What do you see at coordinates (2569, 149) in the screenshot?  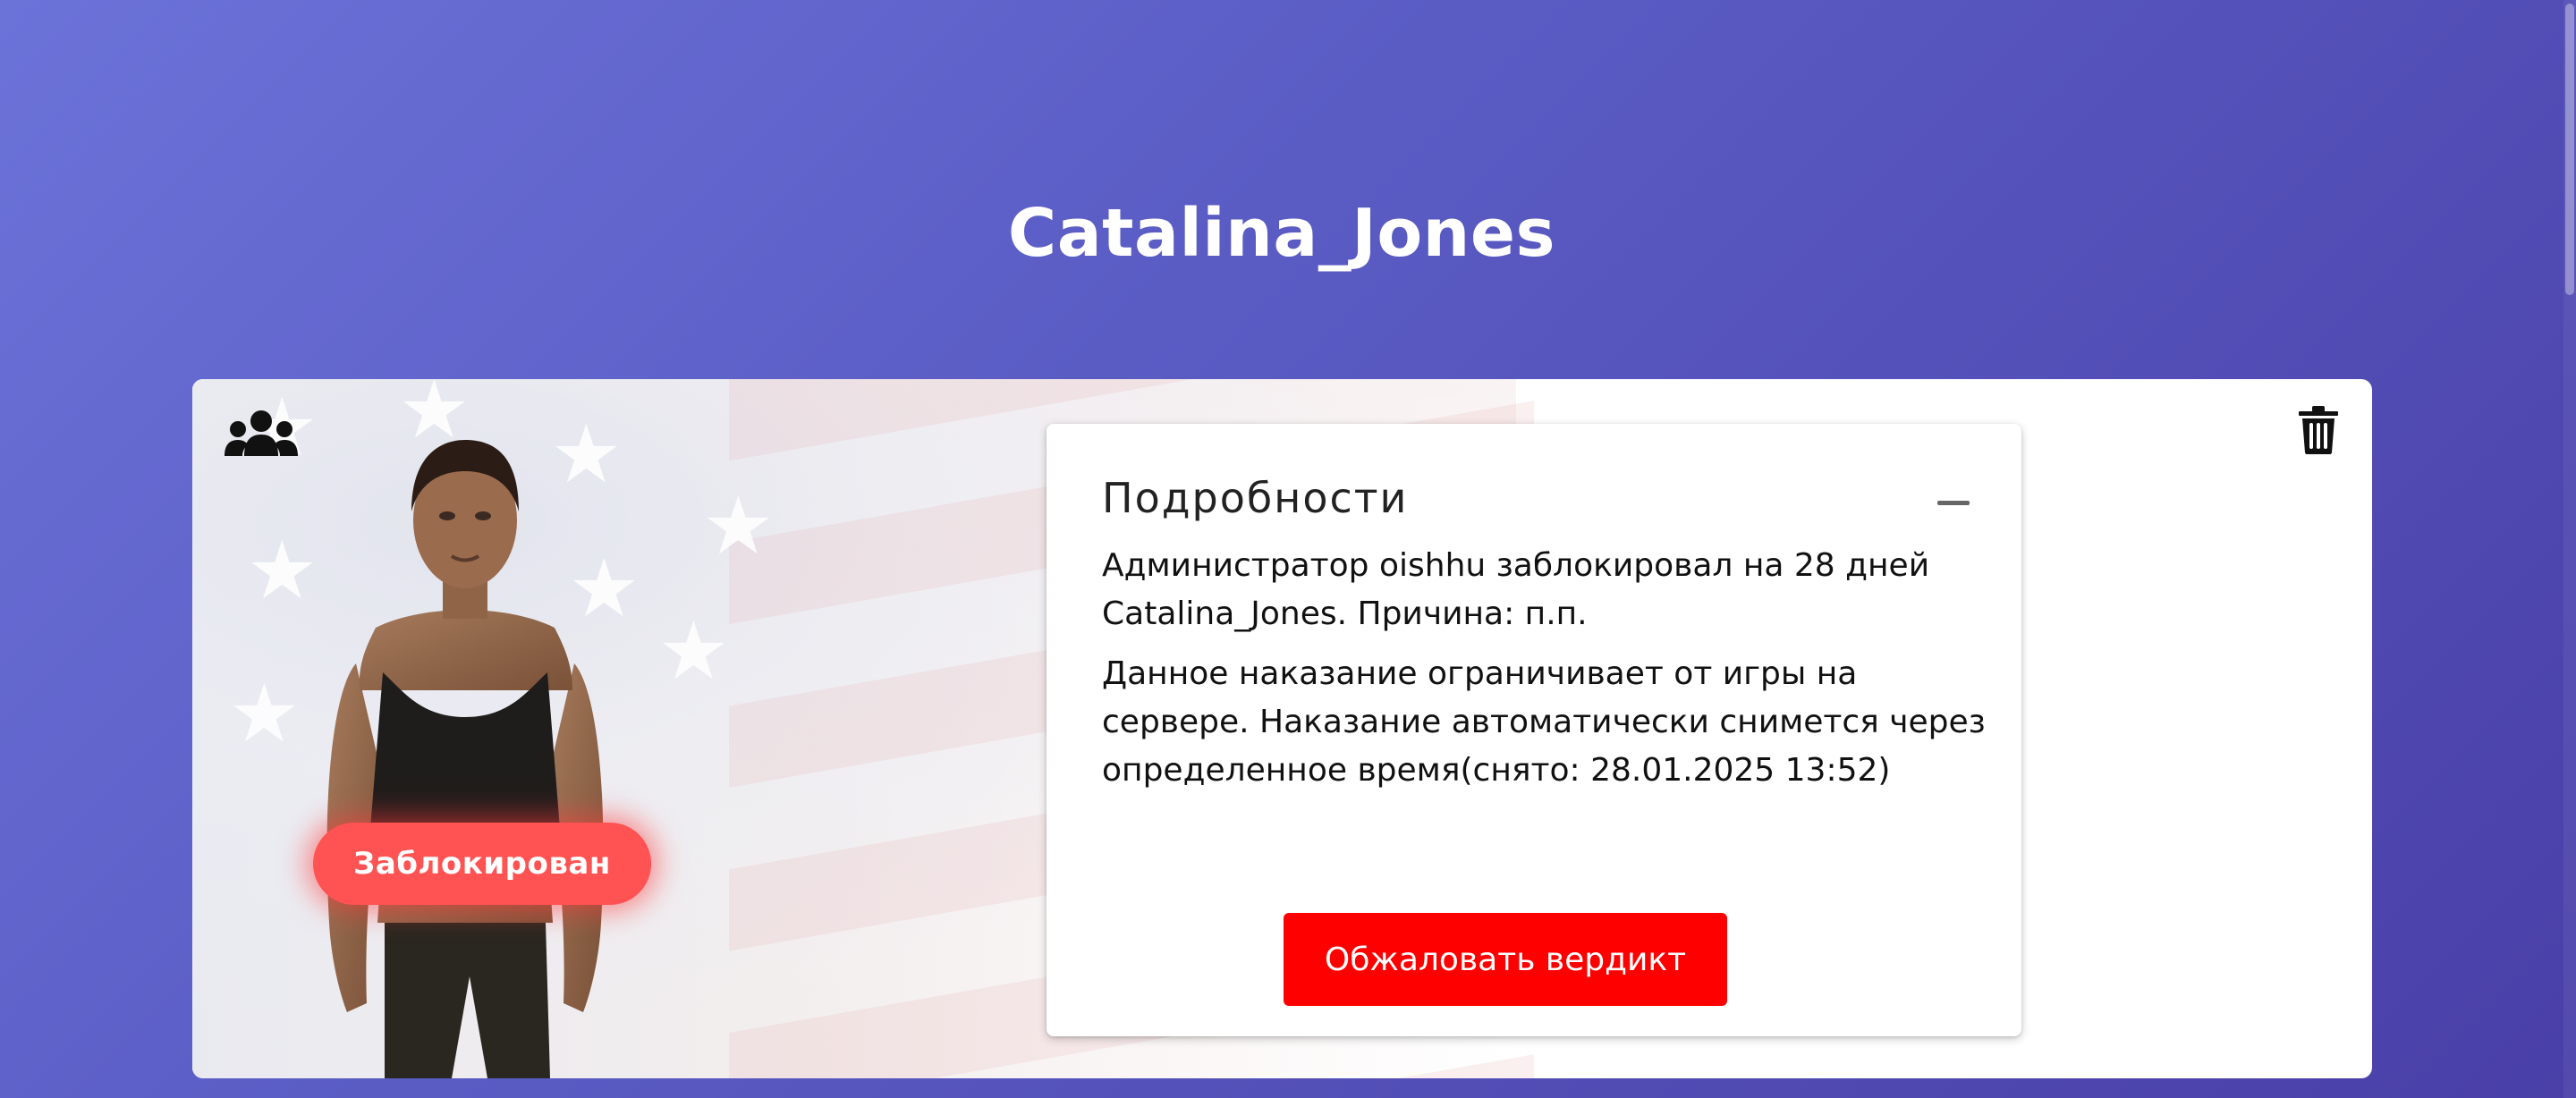 I see `scrollbar-thumb` at bounding box center [2569, 149].